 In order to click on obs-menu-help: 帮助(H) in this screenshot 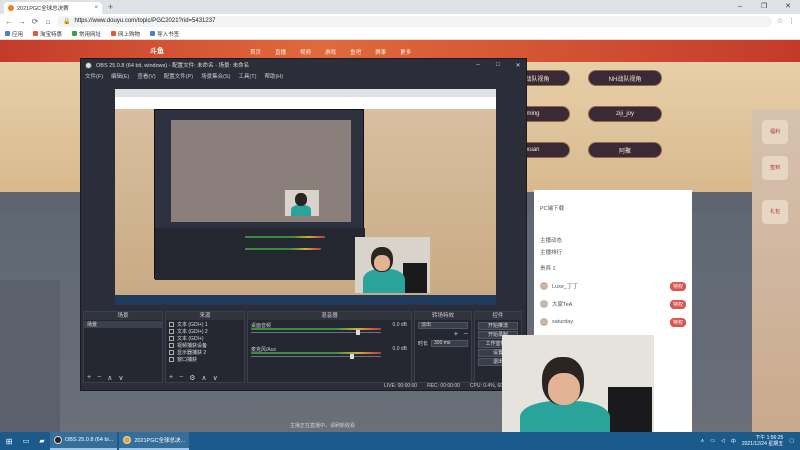, I will do `click(273, 76)`.